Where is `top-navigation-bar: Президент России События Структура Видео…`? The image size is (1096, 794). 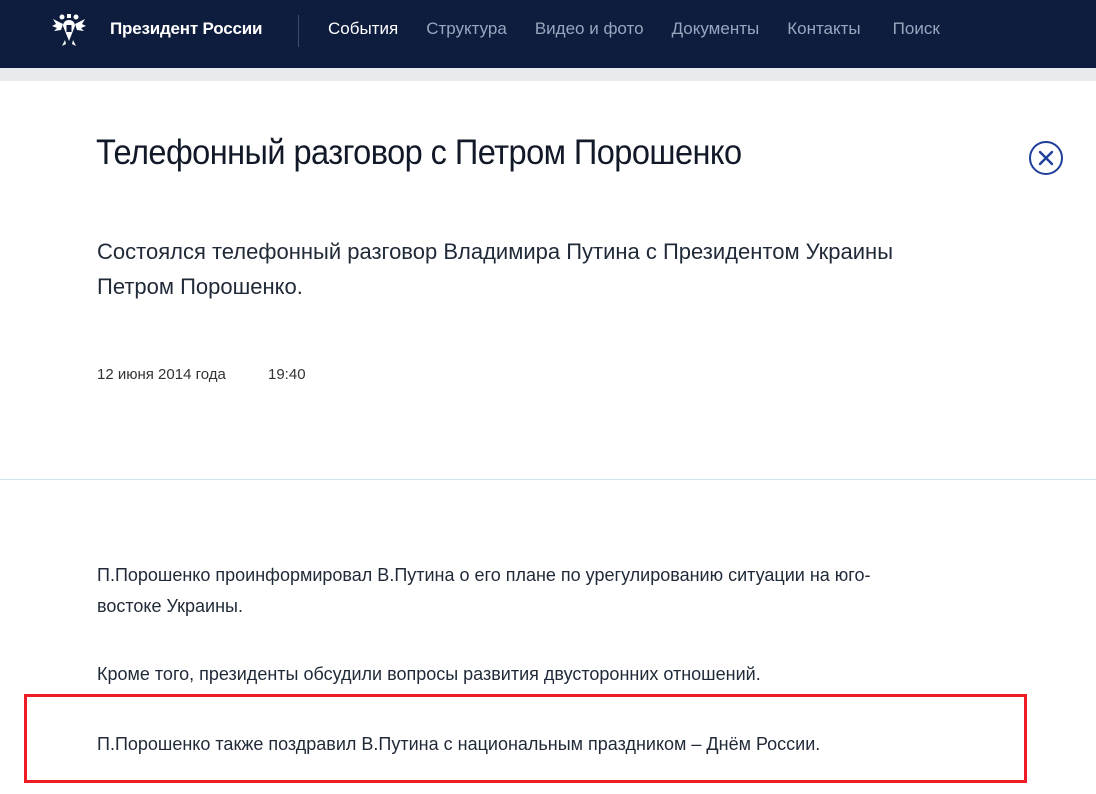
top-navigation-bar: Президент России События Структура Видео… is located at coordinates (548, 34).